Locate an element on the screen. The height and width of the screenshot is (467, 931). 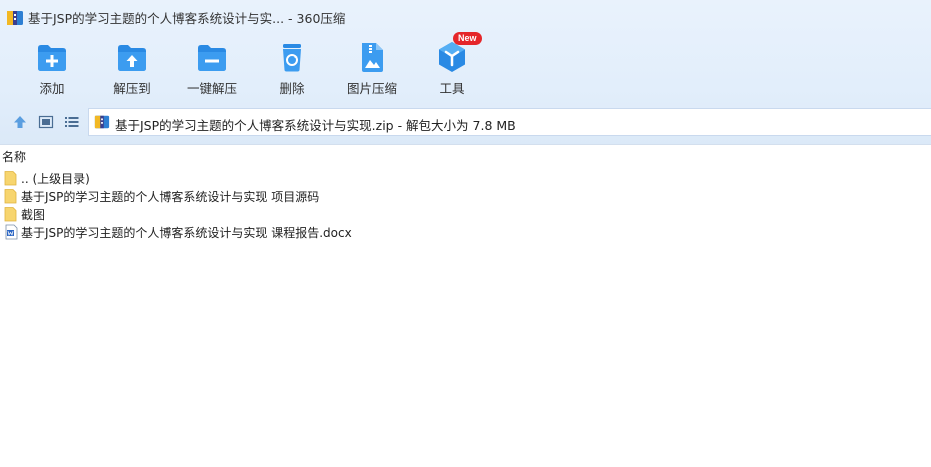
title-bar: 基于JSP的学习主题的个人博客系统设计与实... - 360压缩 is located at coordinates (465, 17).